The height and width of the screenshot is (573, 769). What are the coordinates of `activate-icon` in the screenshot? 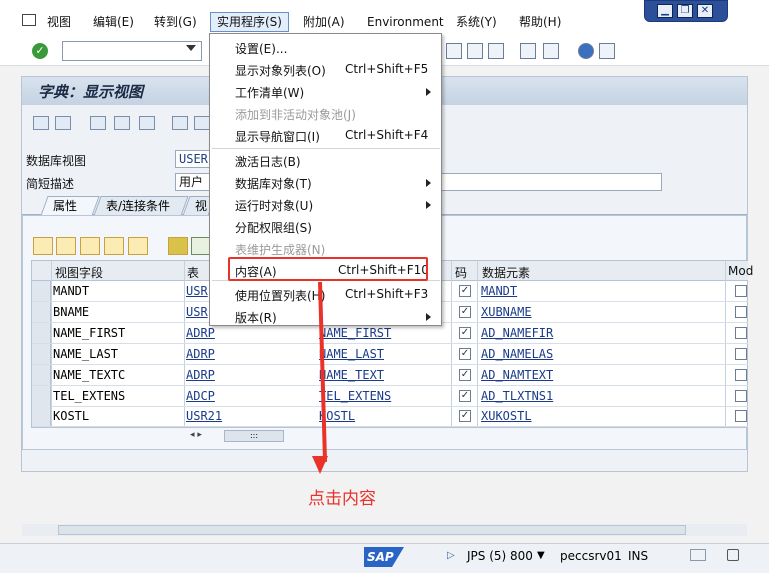 It's located at (147, 123).